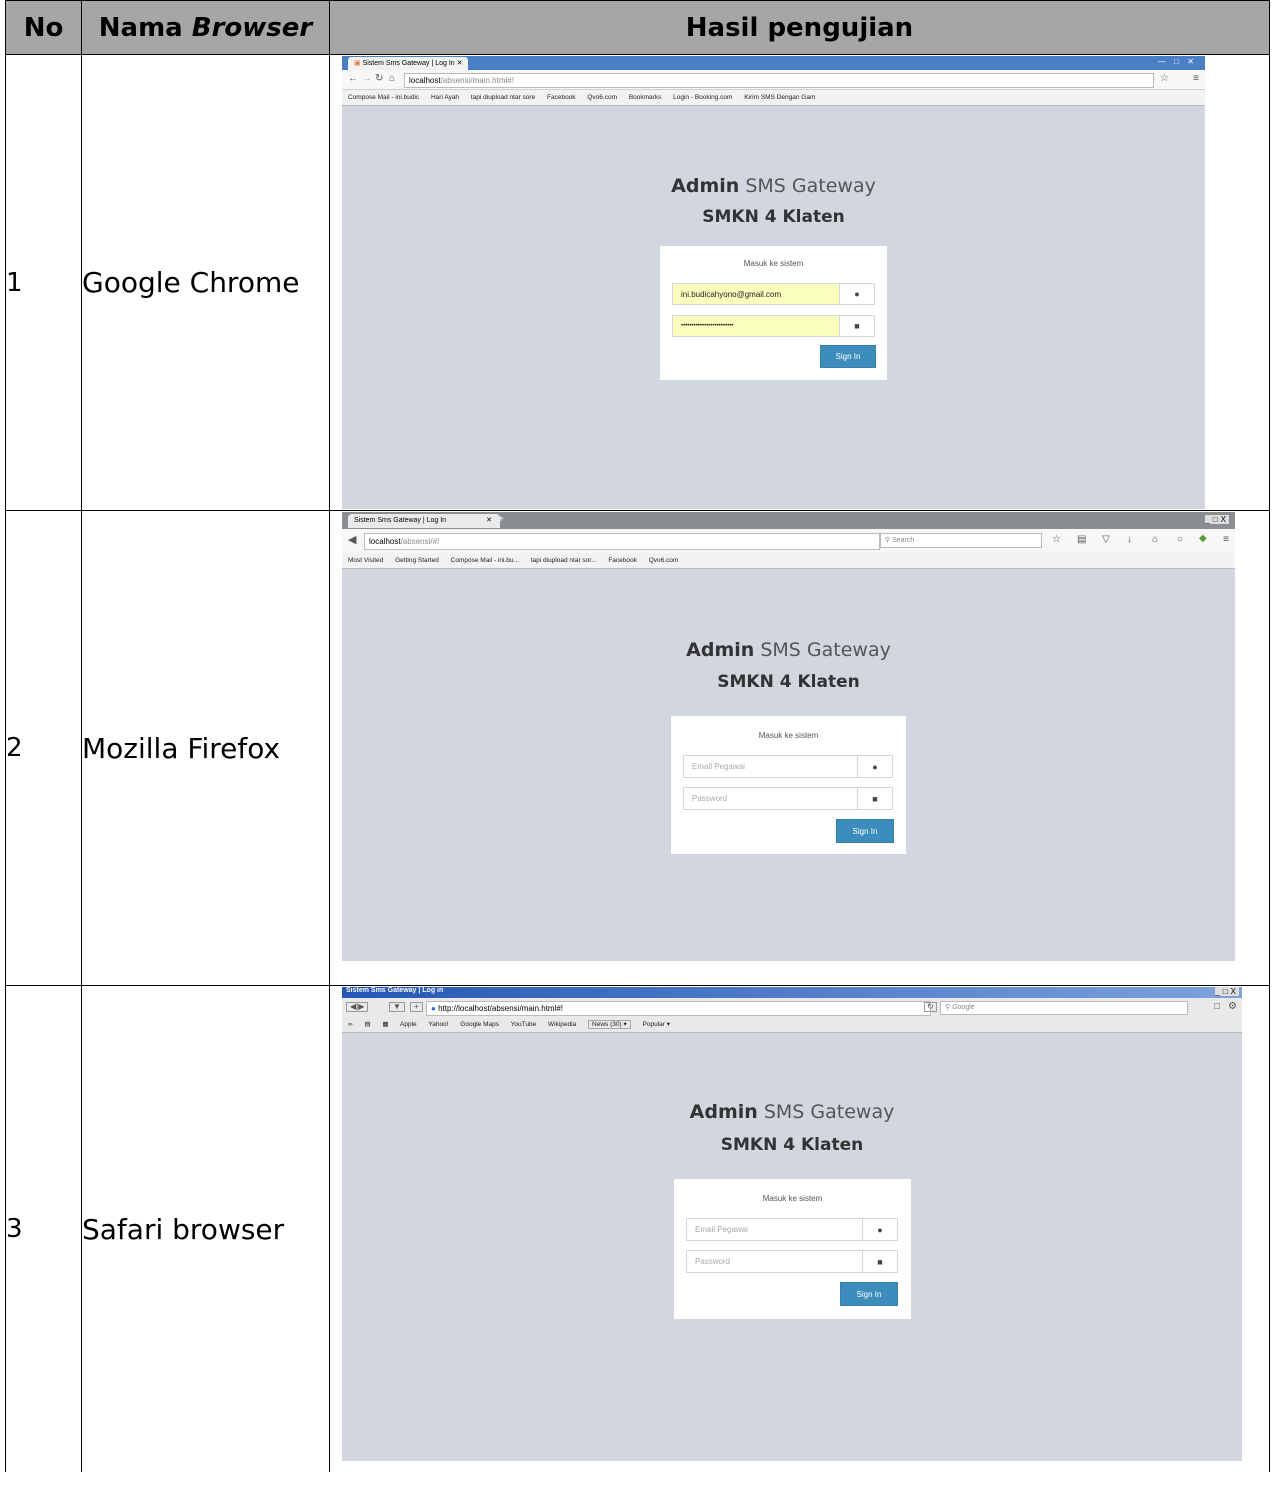 This screenshot has height=1503, width=1273. Describe the element at coordinates (420, 541) in the screenshot. I see `url-path: /absensi/#!` at that location.